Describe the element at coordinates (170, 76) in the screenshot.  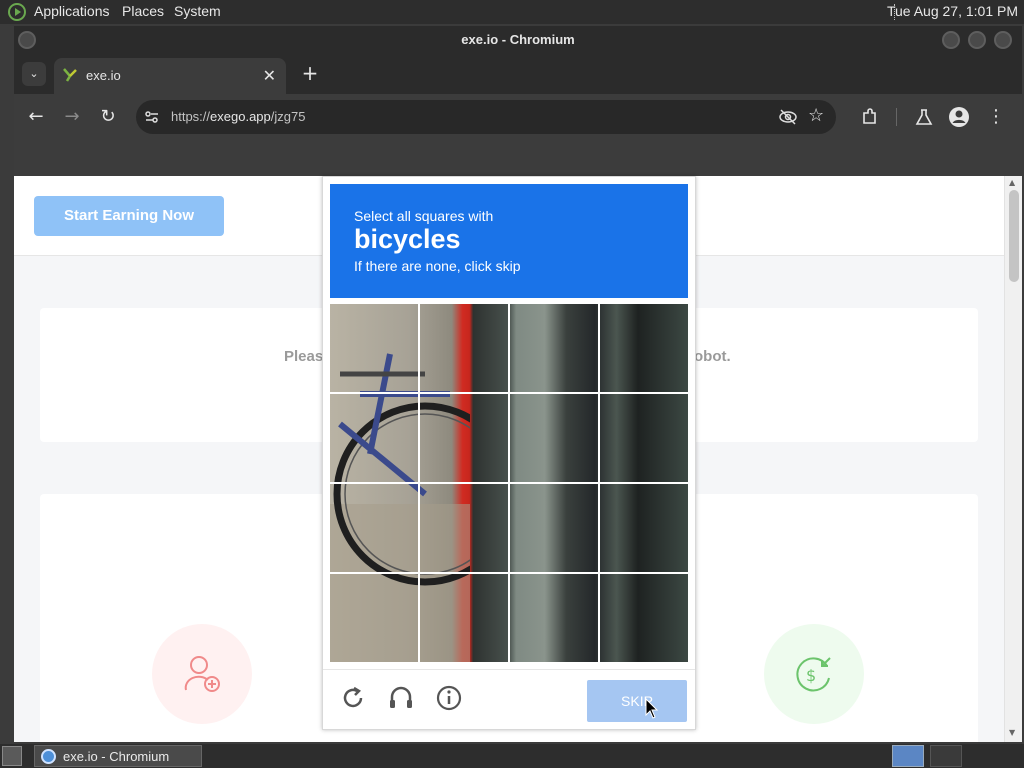
I see `browser-tab: exe.io ✕` at that location.